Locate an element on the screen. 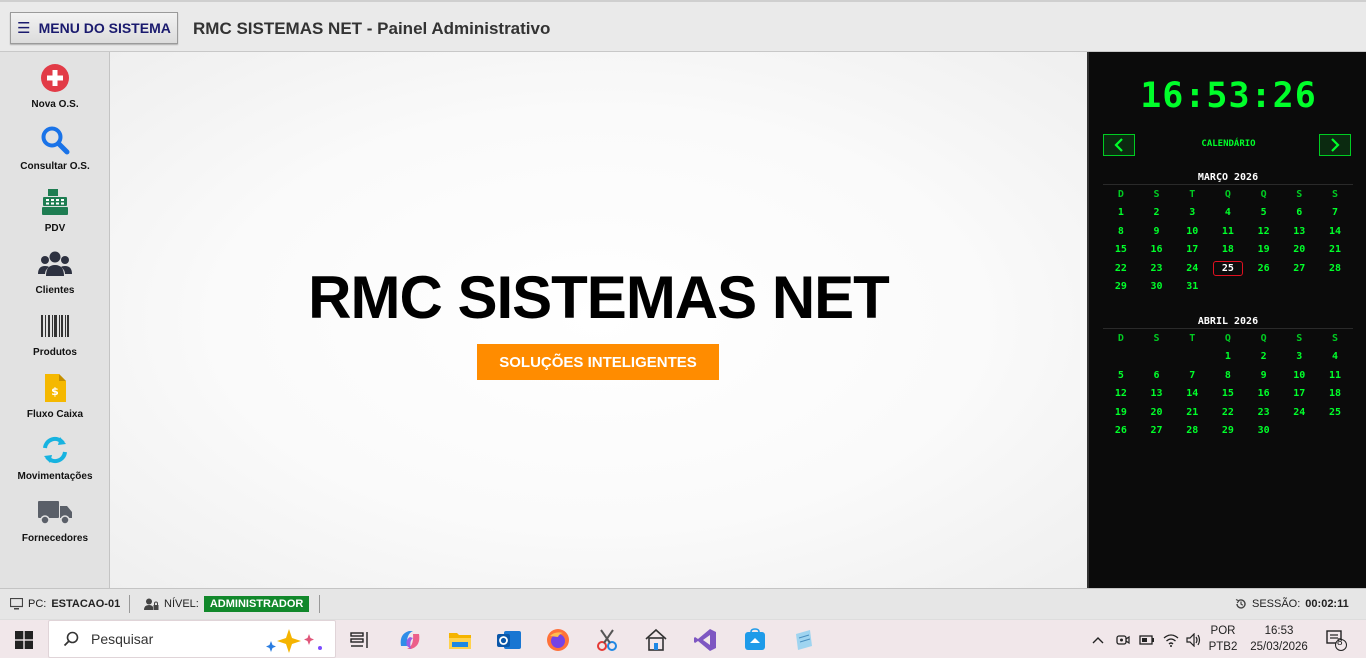 This screenshot has width=1366, height=658. nivel-status: NÍVEL: ADMINISTRADOR is located at coordinates (227, 604).